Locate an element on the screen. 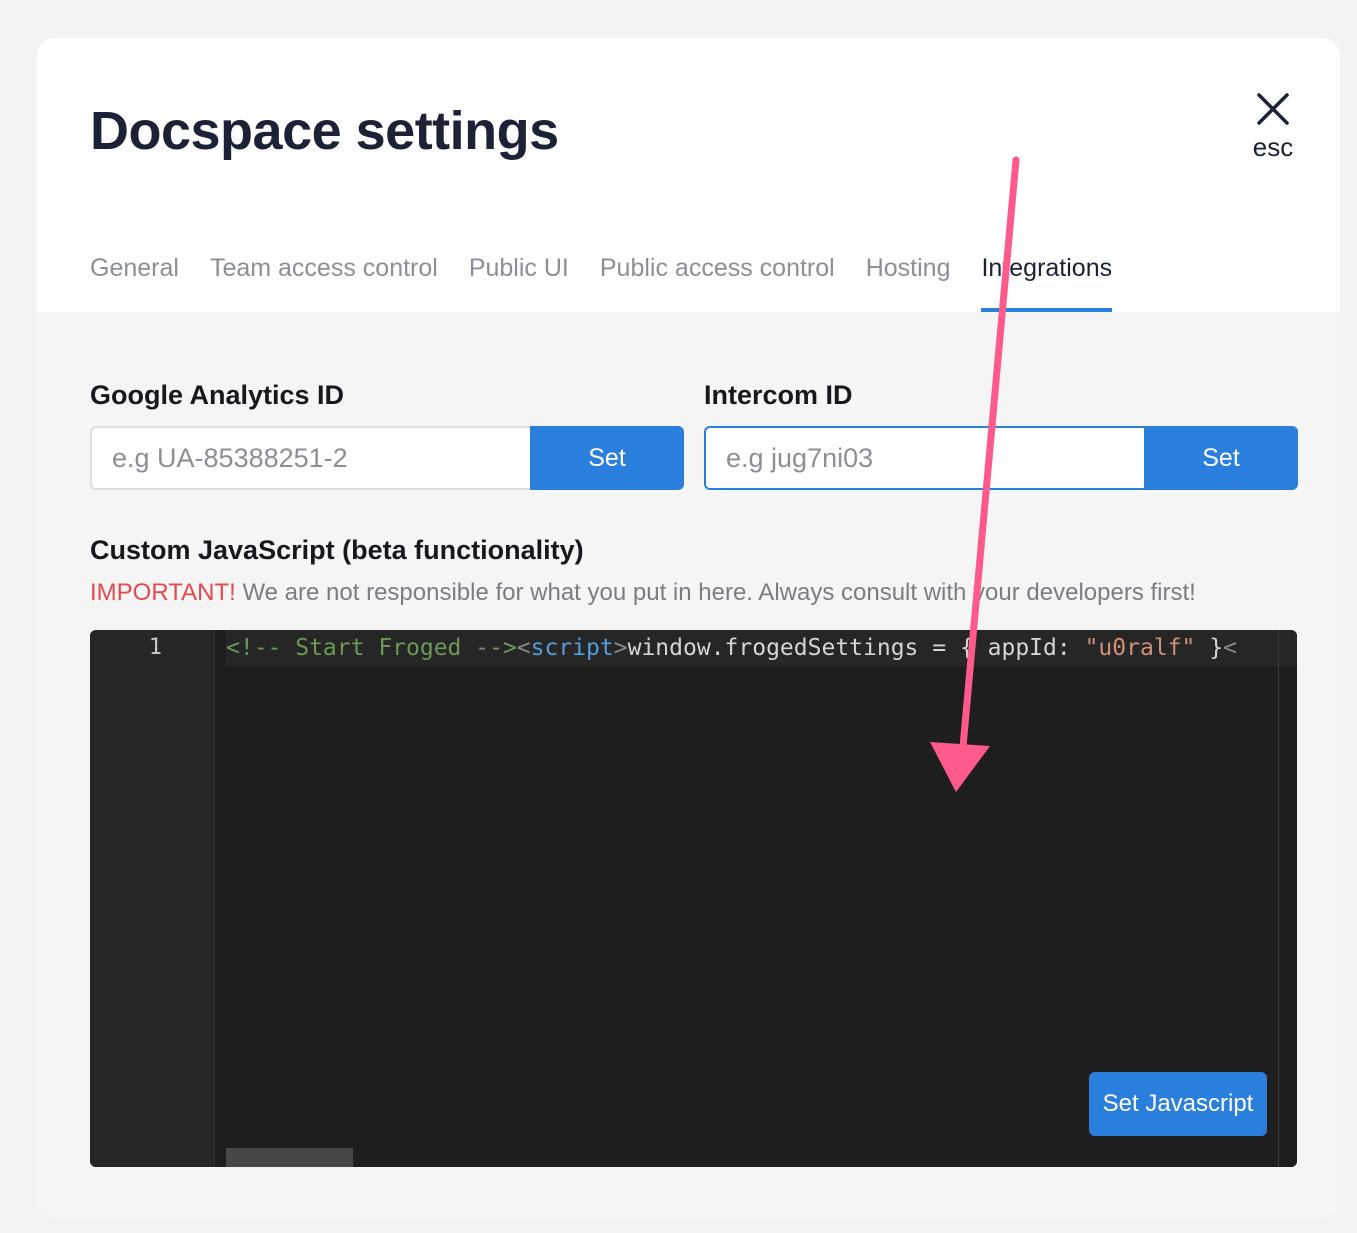 Image resolution: width=1357 pixels, height=1233 pixels. intercom-set-button: Set is located at coordinates (1221, 458).